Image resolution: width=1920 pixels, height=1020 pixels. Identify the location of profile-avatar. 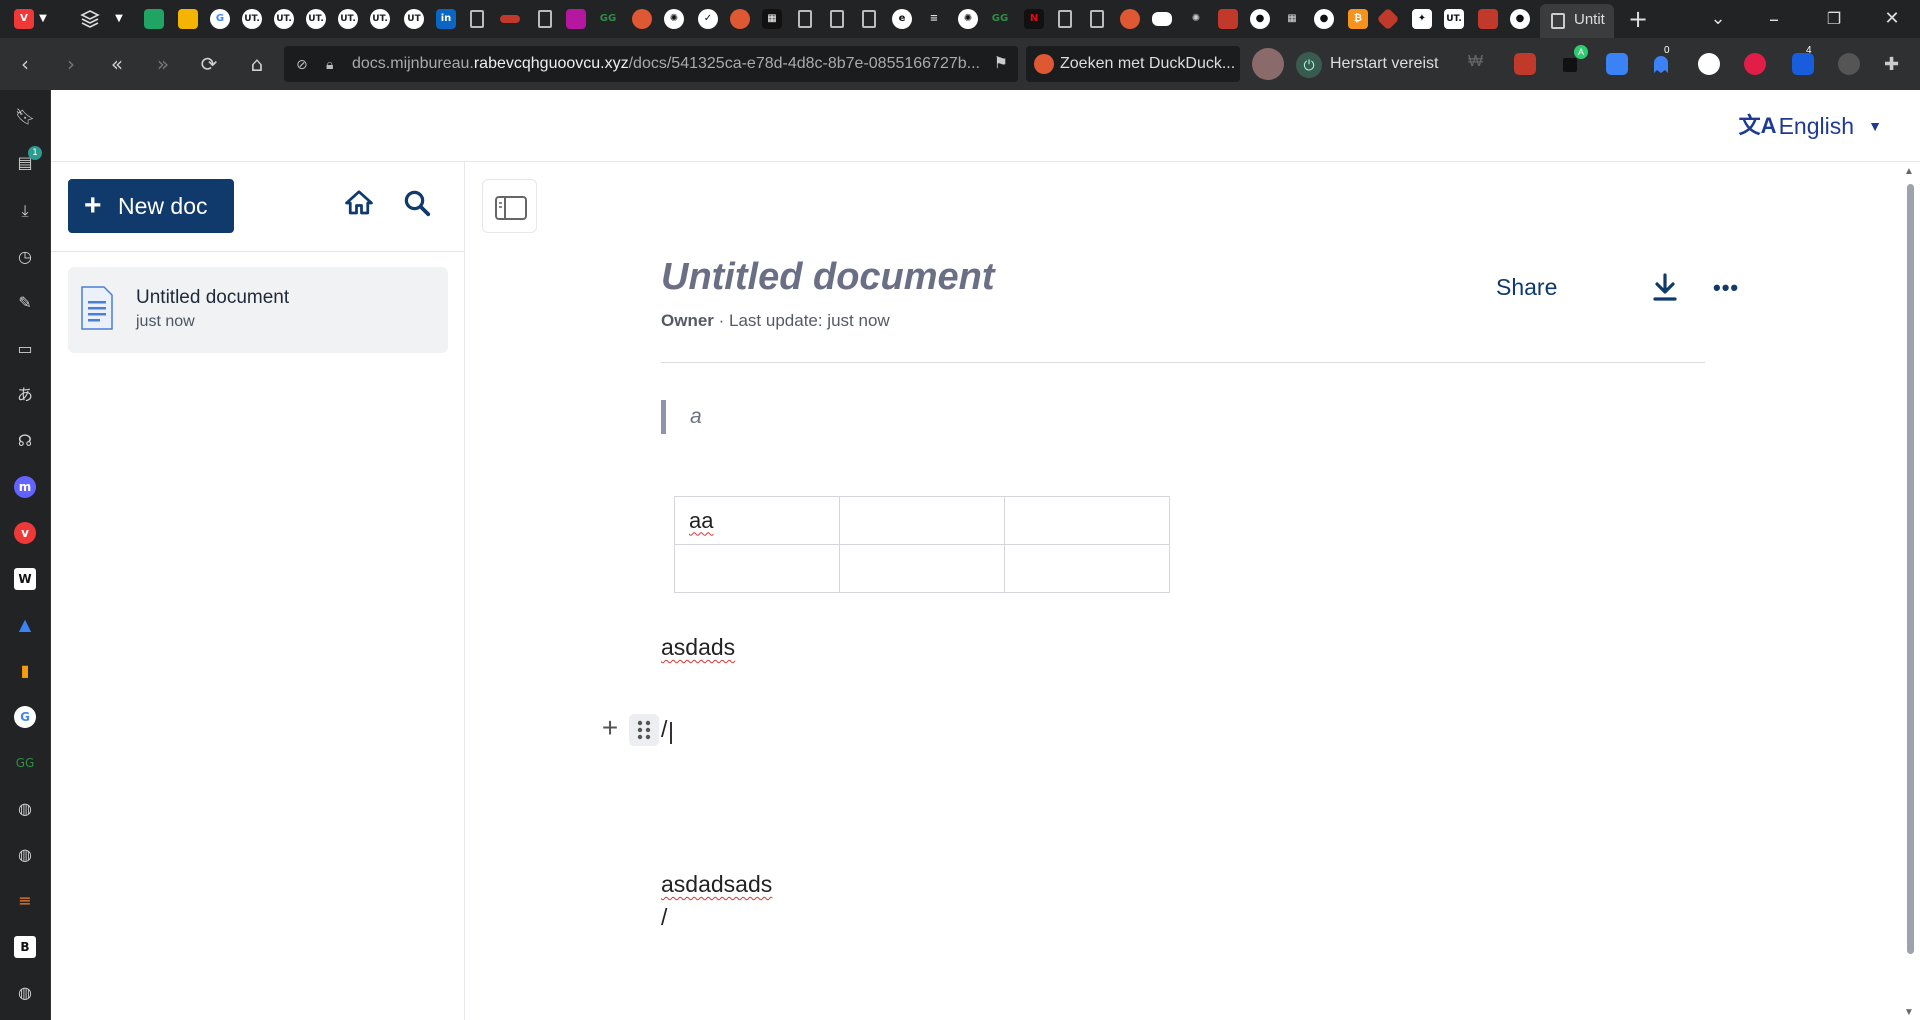
(1268, 64).